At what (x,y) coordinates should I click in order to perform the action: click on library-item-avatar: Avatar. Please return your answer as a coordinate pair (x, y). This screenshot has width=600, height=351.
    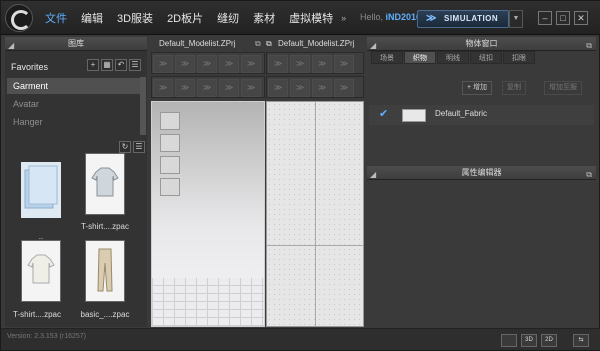
    Looking at the image, I should click on (75, 104).